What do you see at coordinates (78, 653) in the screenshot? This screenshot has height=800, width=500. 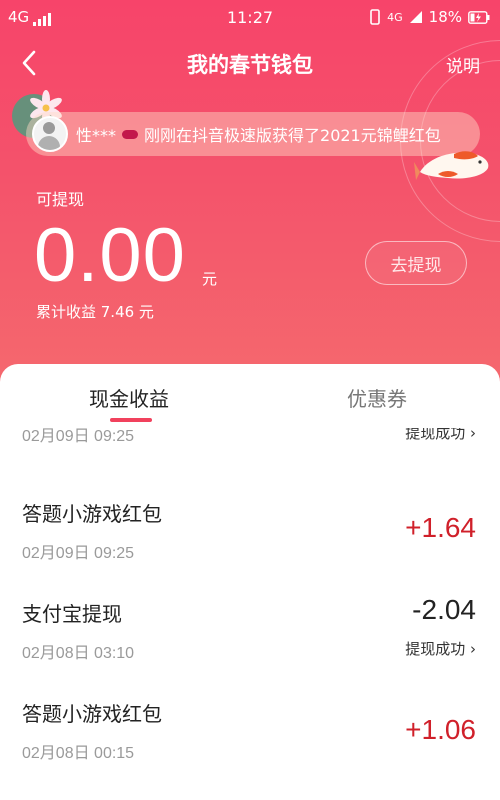 I see `transaction-time: 02月08日 03:10` at bounding box center [78, 653].